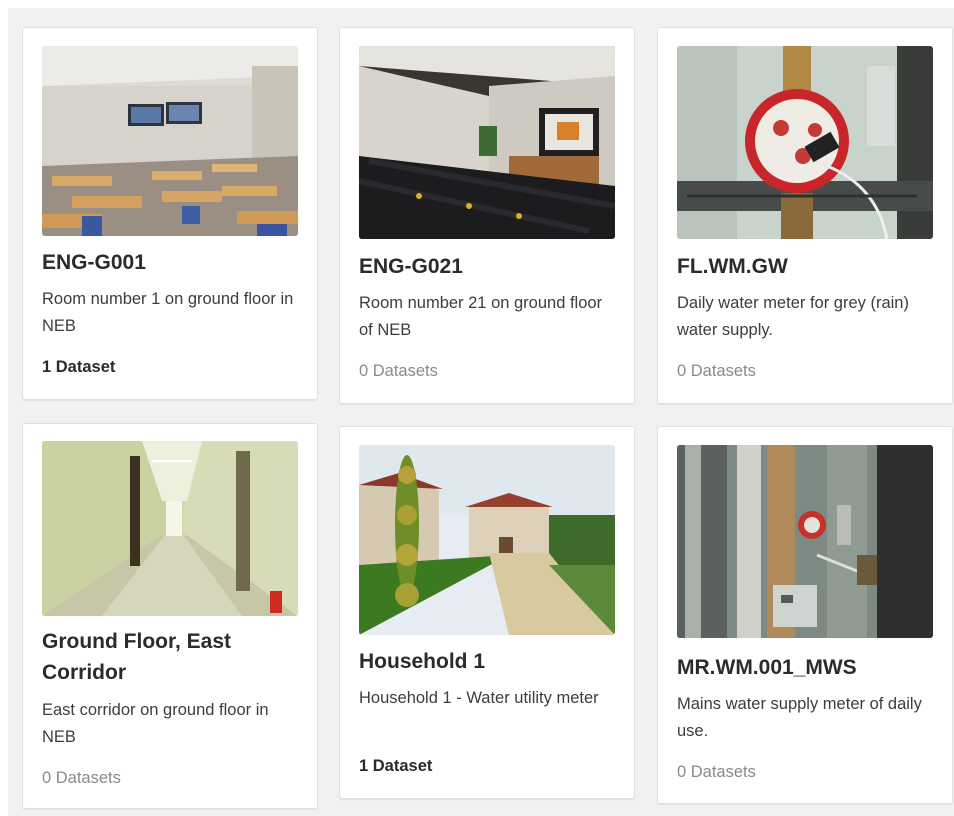 The height and width of the screenshot is (816, 954). Describe the element at coordinates (172, 657) in the screenshot. I see `card-title: Ground Floor, East Corridor` at that location.